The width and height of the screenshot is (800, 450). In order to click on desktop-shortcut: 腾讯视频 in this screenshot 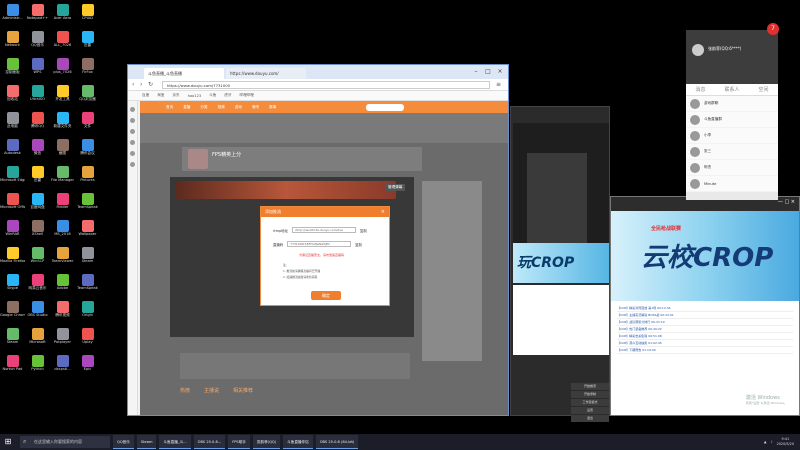, I will do `click(62, 312)`.